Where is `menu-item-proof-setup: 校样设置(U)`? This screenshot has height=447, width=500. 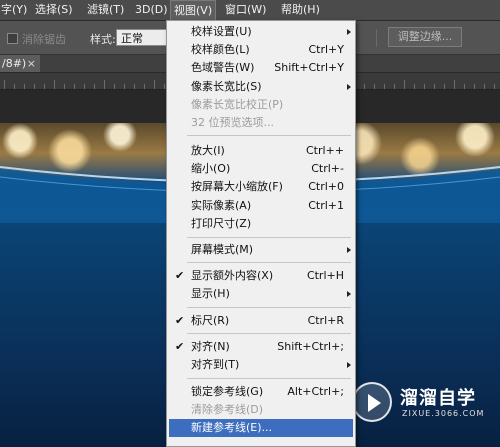 menu-item-proof-setup: 校样设置(U) is located at coordinates (261, 32).